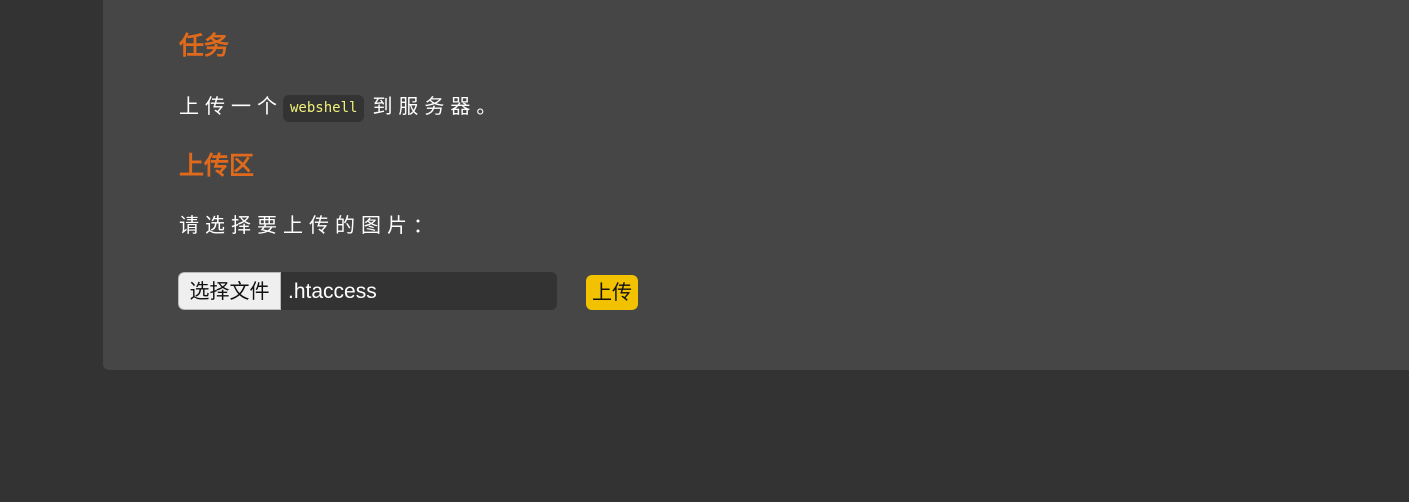  I want to click on task-description: 上传一个 webshell 到服务器。, so click(340, 107).